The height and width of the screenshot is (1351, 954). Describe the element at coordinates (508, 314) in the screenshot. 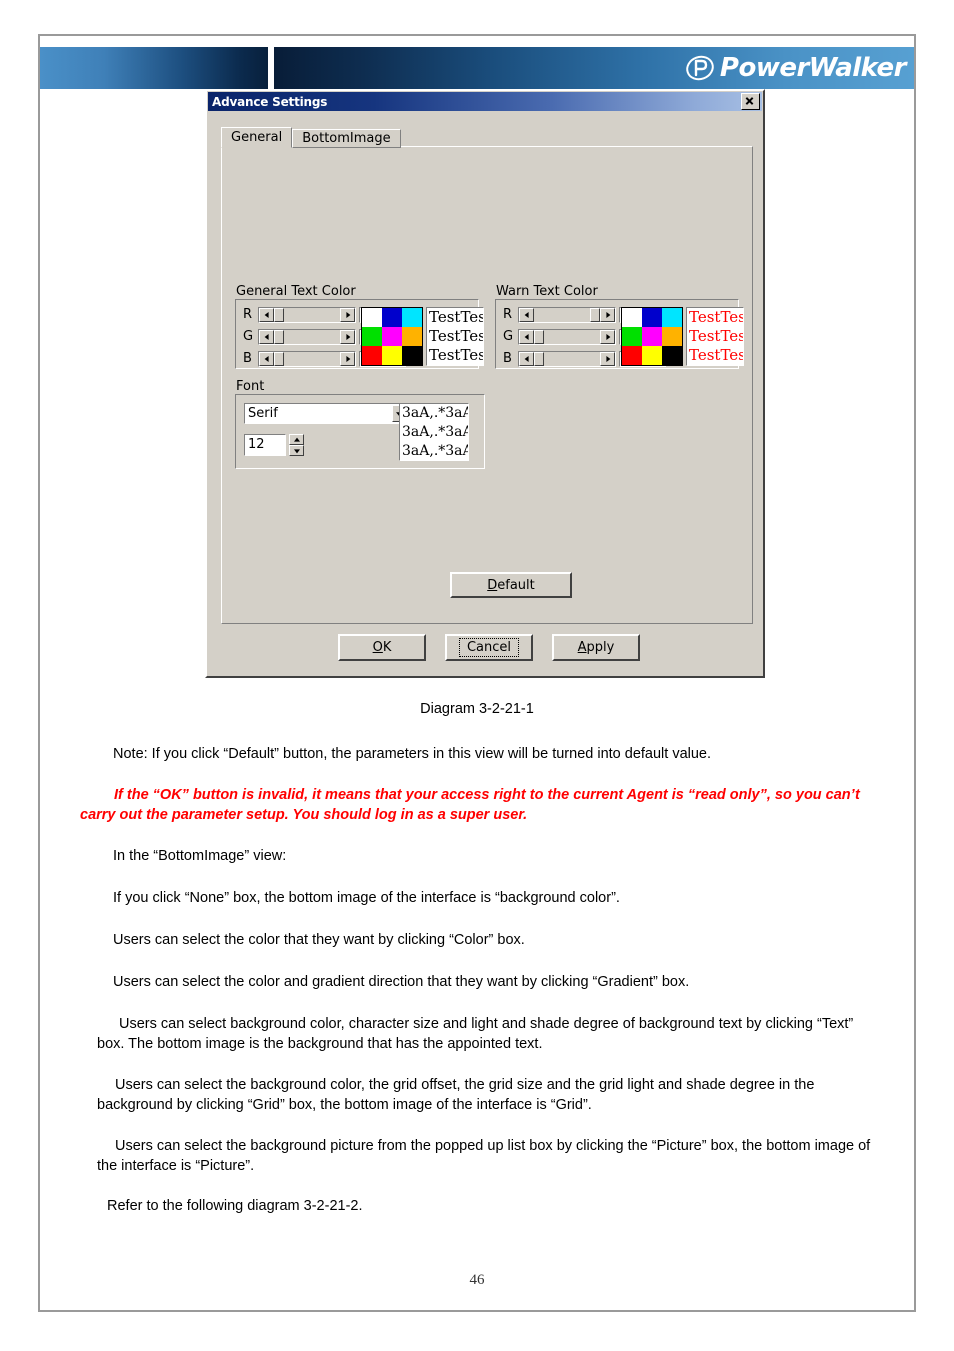

I see `warn-r-label: R` at that location.